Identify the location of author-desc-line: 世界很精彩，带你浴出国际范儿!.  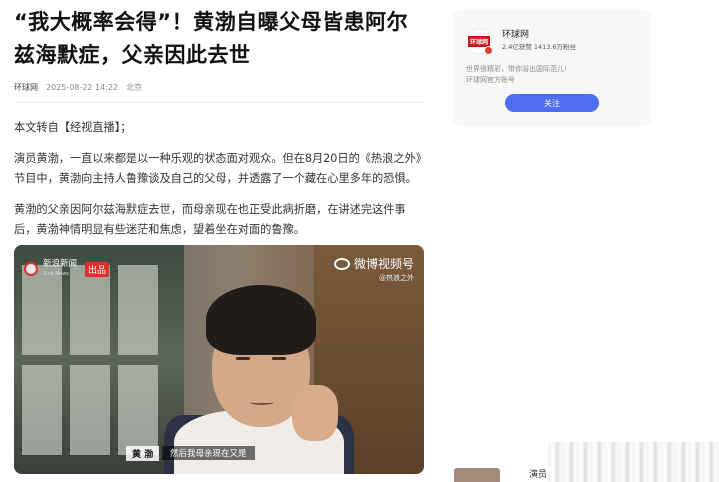
(516, 69).